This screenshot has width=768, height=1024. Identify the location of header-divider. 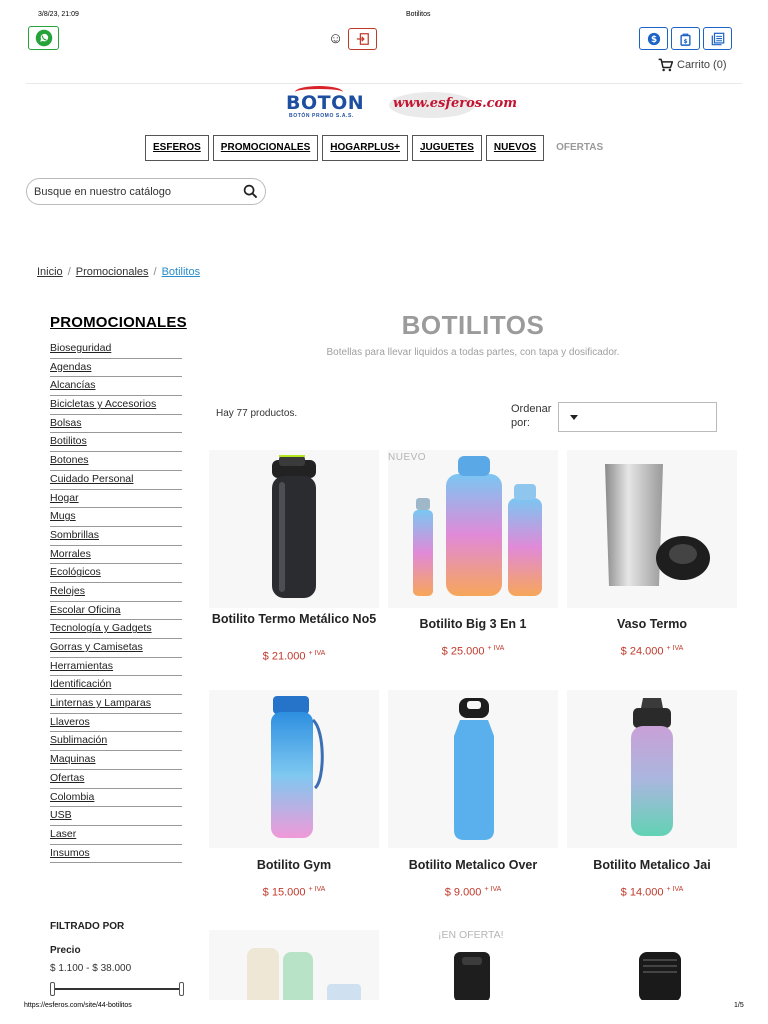
(384, 83).